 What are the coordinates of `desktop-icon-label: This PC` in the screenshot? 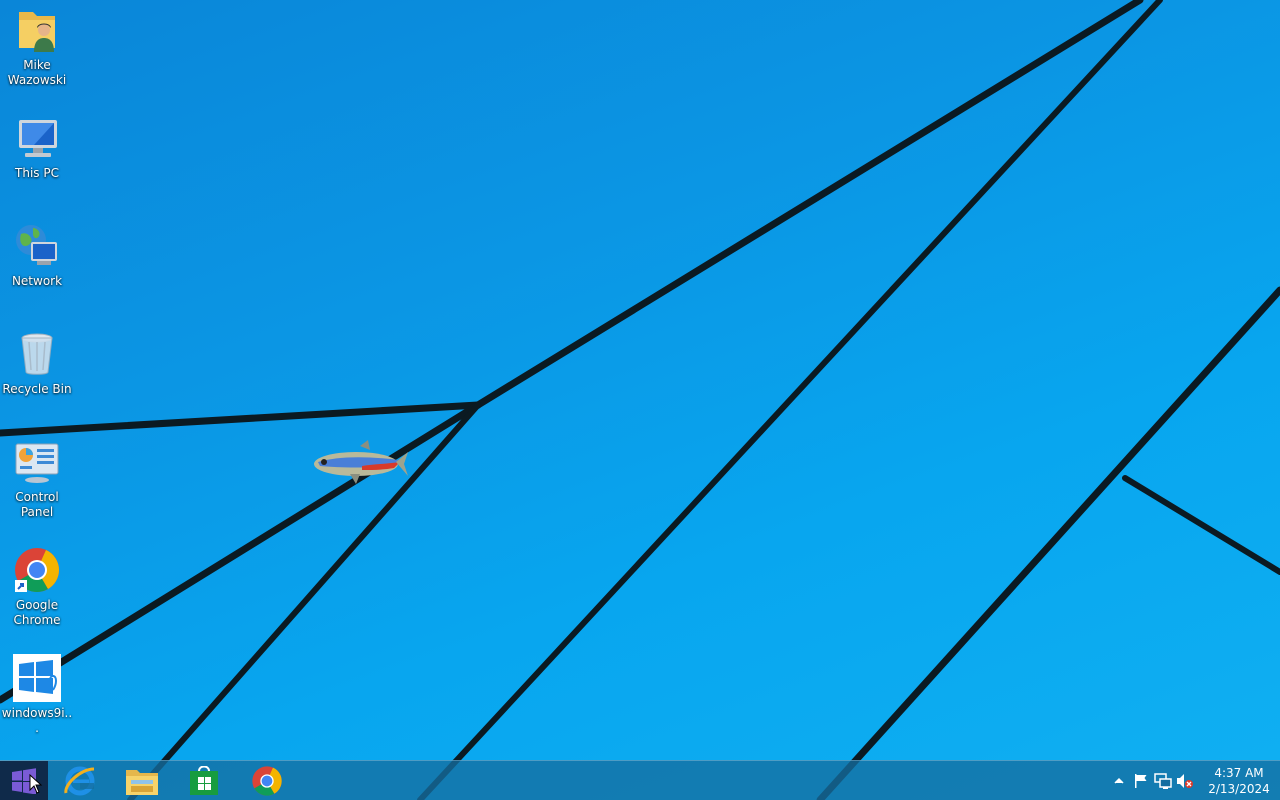 It's located at (37, 173).